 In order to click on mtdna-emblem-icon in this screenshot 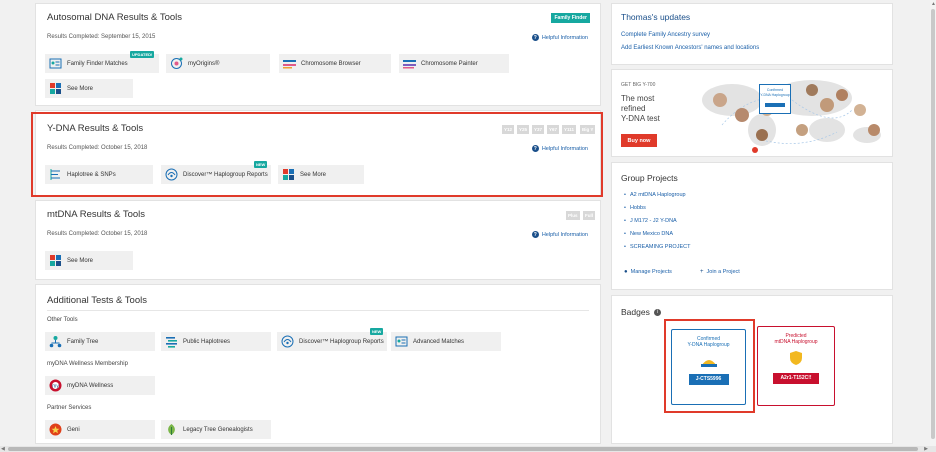, I will do `click(796, 358)`.